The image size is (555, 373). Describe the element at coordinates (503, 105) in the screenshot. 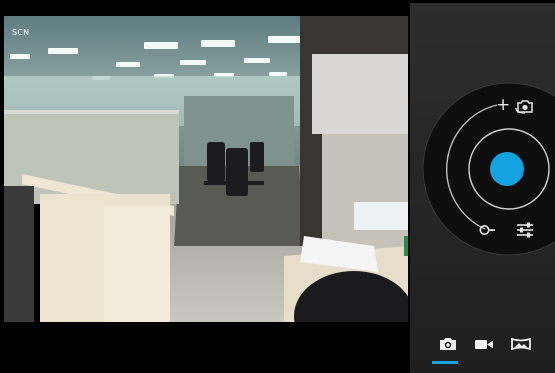

I see `zoom-in-icon: +` at that location.